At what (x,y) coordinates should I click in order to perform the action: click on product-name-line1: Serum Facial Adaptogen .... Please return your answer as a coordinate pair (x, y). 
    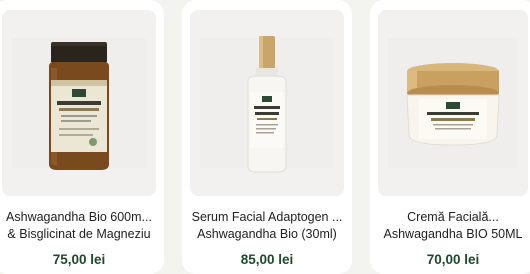
    Looking at the image, I should click on (267, 217).